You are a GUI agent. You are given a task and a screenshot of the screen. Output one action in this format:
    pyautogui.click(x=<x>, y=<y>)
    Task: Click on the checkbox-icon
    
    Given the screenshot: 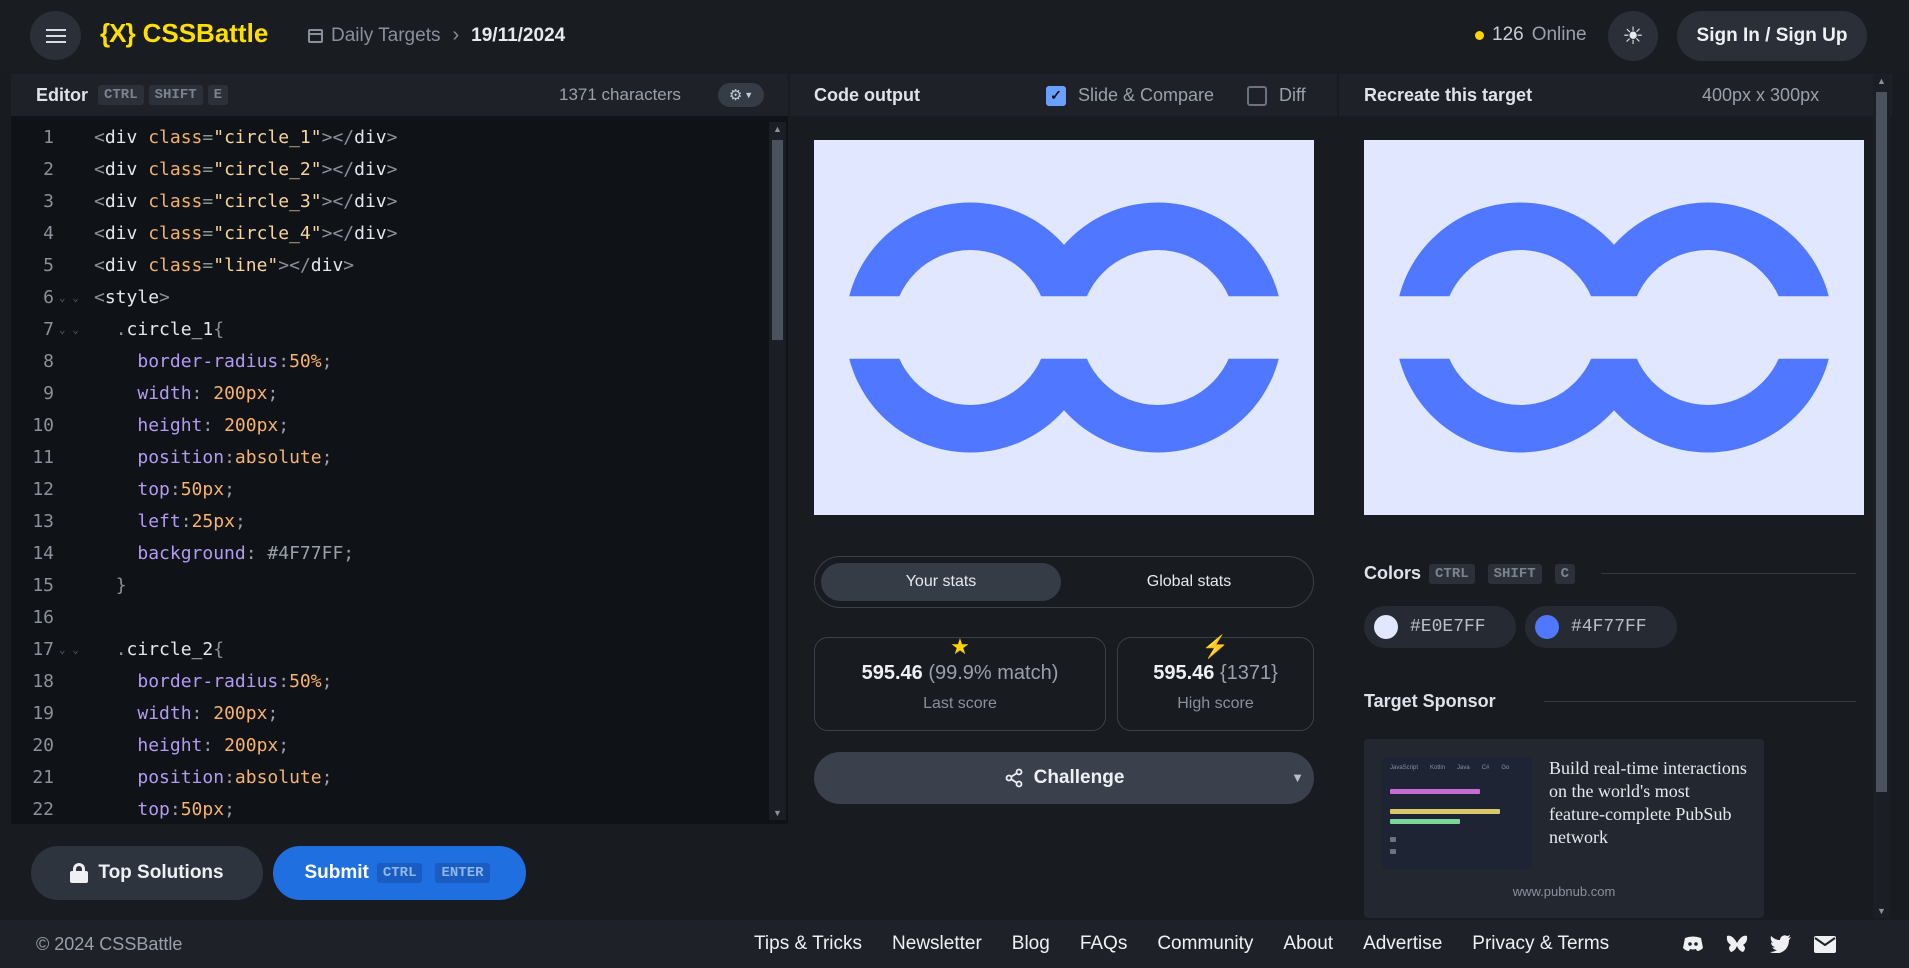 What is the action you would take?
    pyautogui.click(x=1257, y=95)
    